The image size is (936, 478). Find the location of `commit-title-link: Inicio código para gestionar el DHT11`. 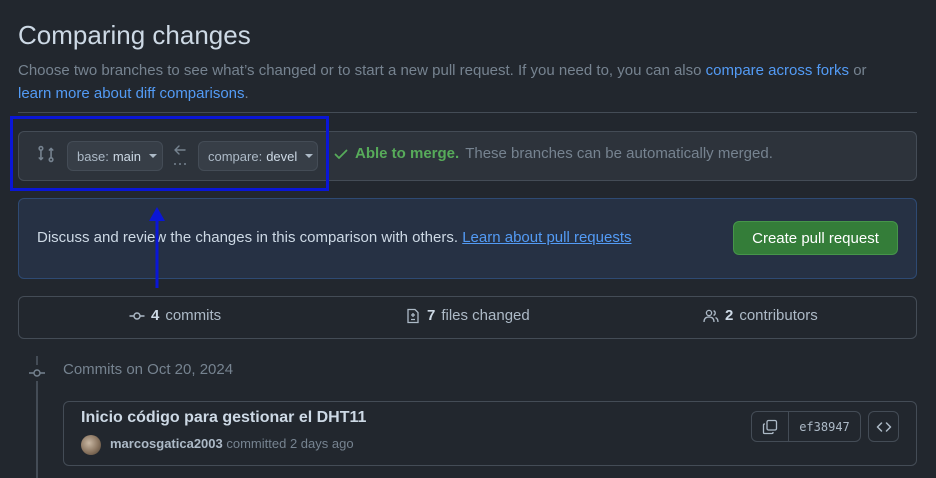

commit-title-link: Inicio código para gestionar el DHT11 is located at coordinates (223, 418).